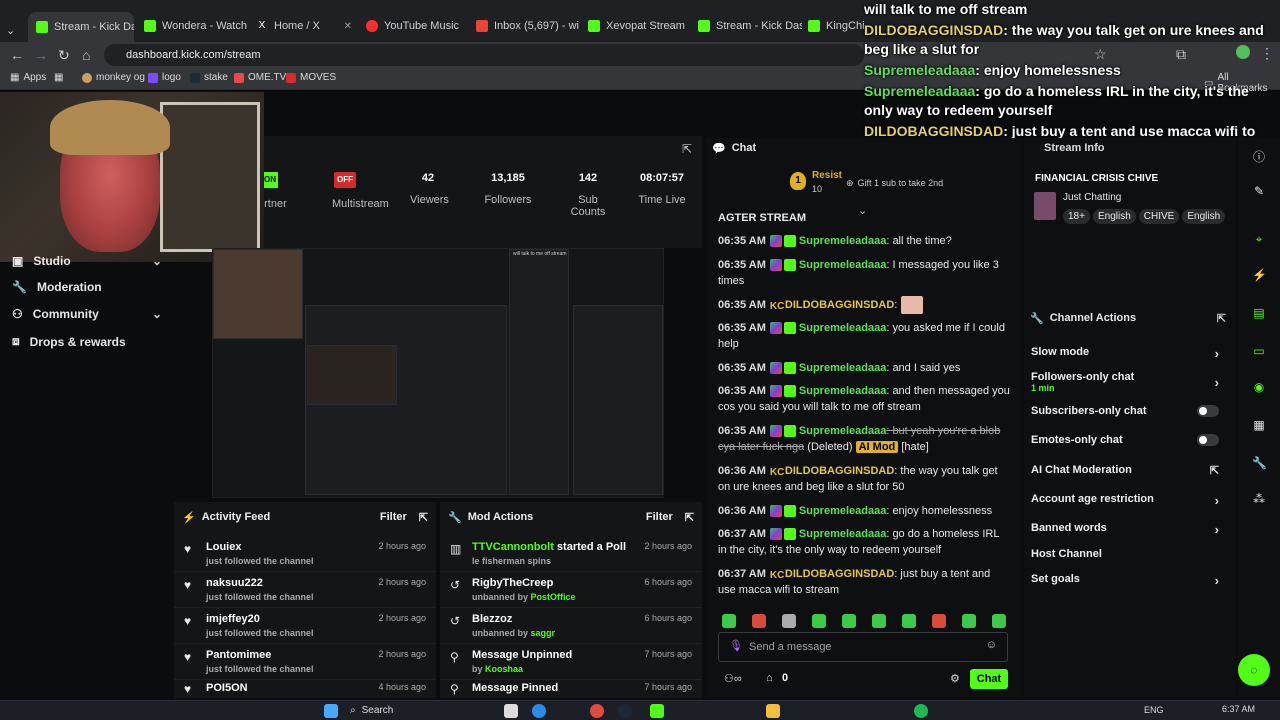  I want to click on bookmark-monkey-og: monkey og, so click(113, 77).